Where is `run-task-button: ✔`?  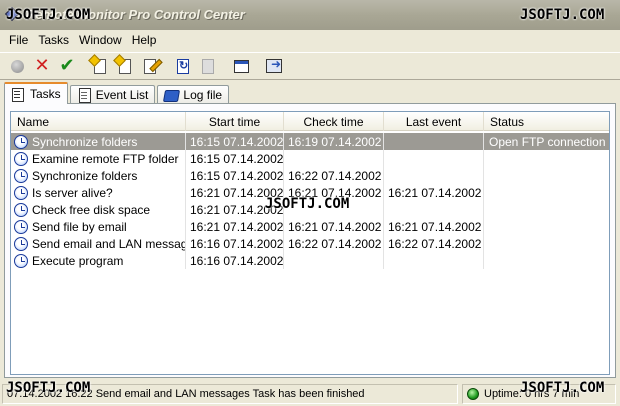 run-task-button: ✔ is located at coordinates (67, 66).